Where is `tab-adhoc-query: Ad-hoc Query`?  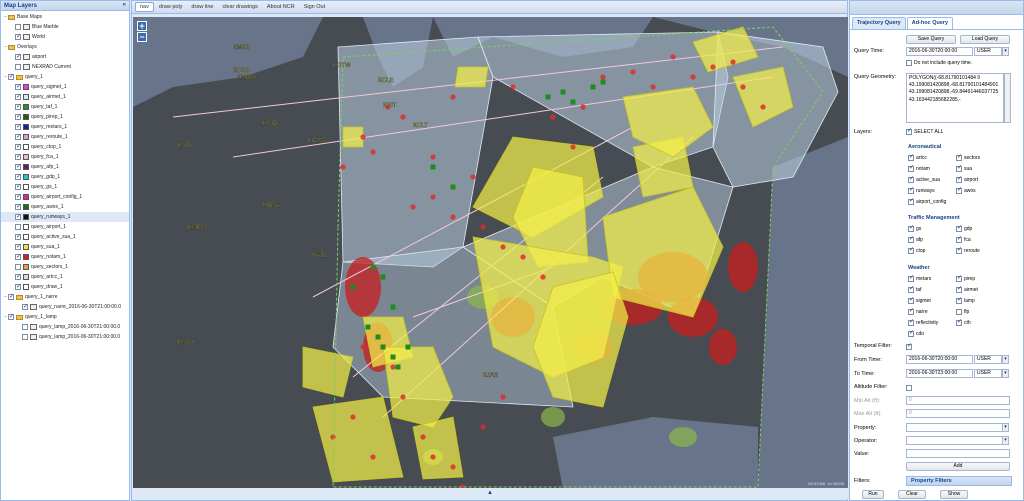 tab-adhoc-query: Ad-hoc Query is located at coordinates (930, 23).